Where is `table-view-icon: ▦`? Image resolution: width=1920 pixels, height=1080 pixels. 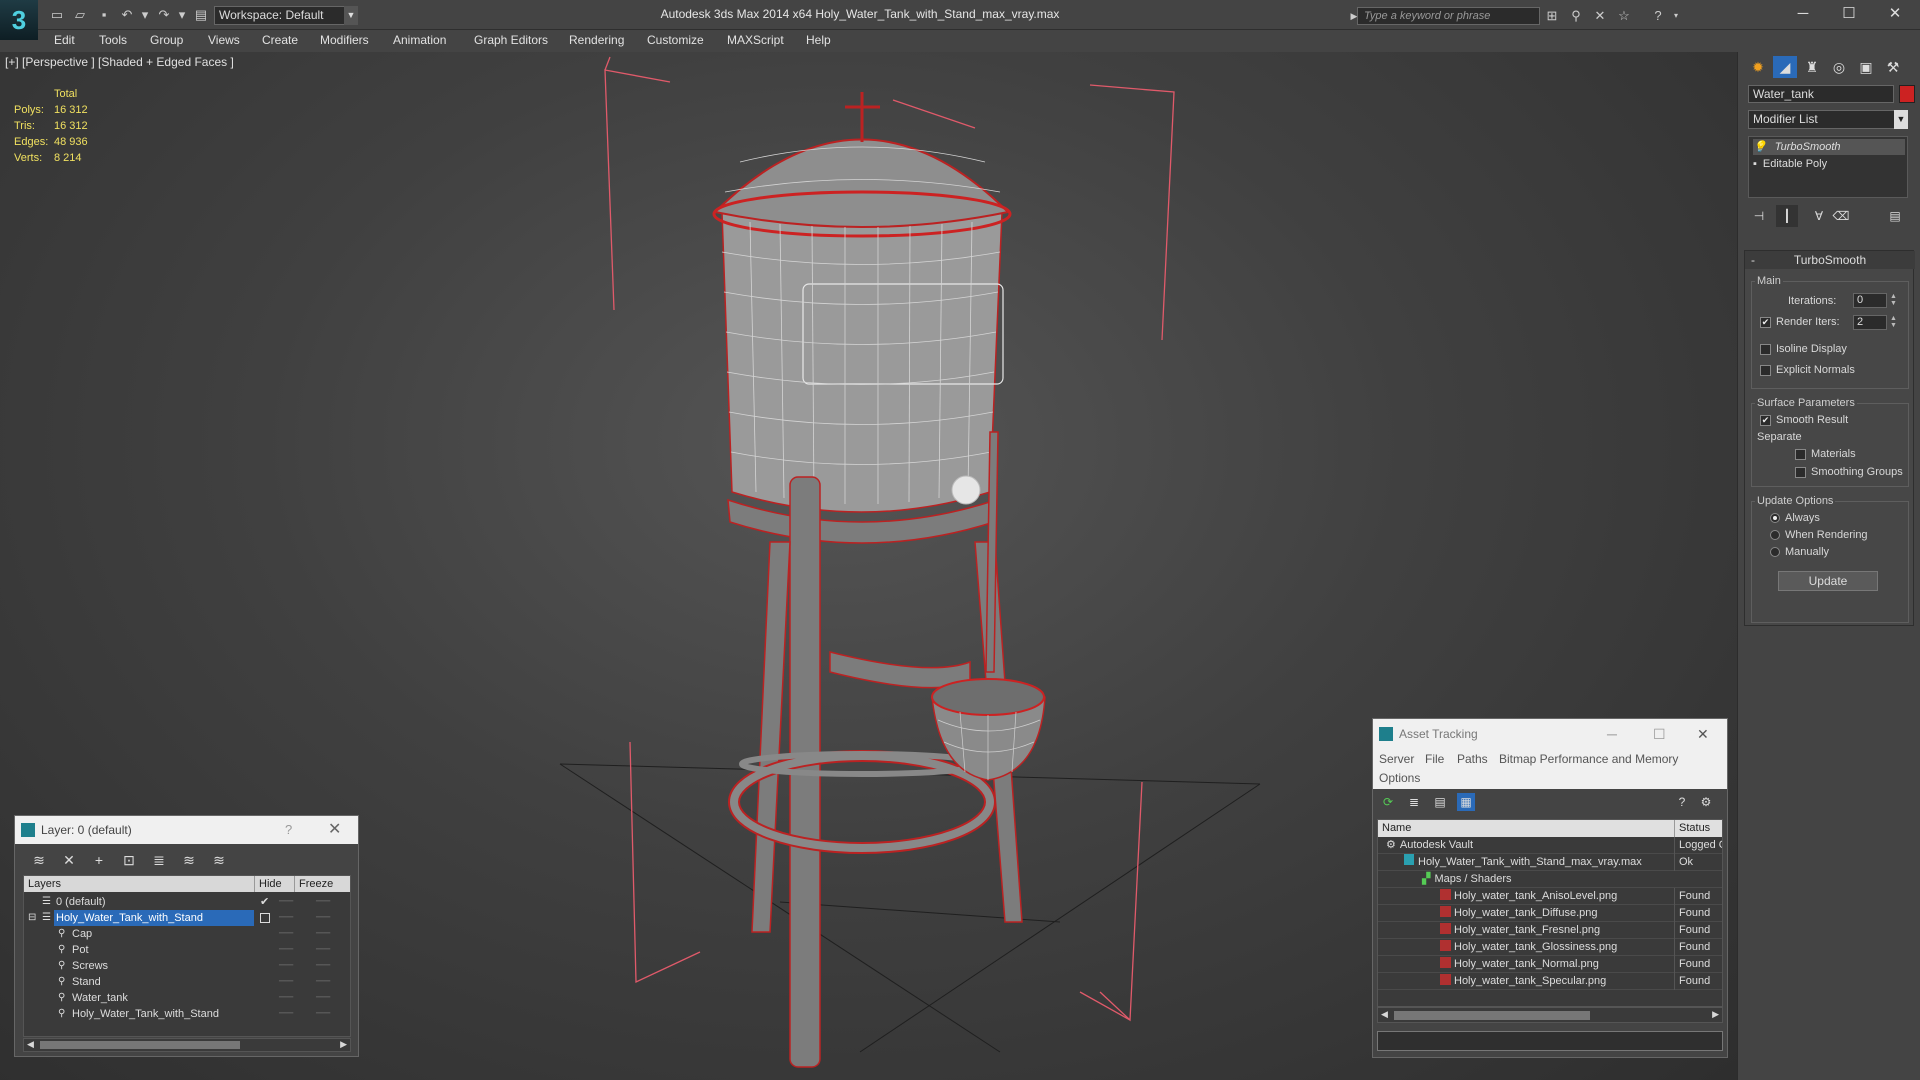
table-view-icon: ▦ is located at coordinates (1466, 802).